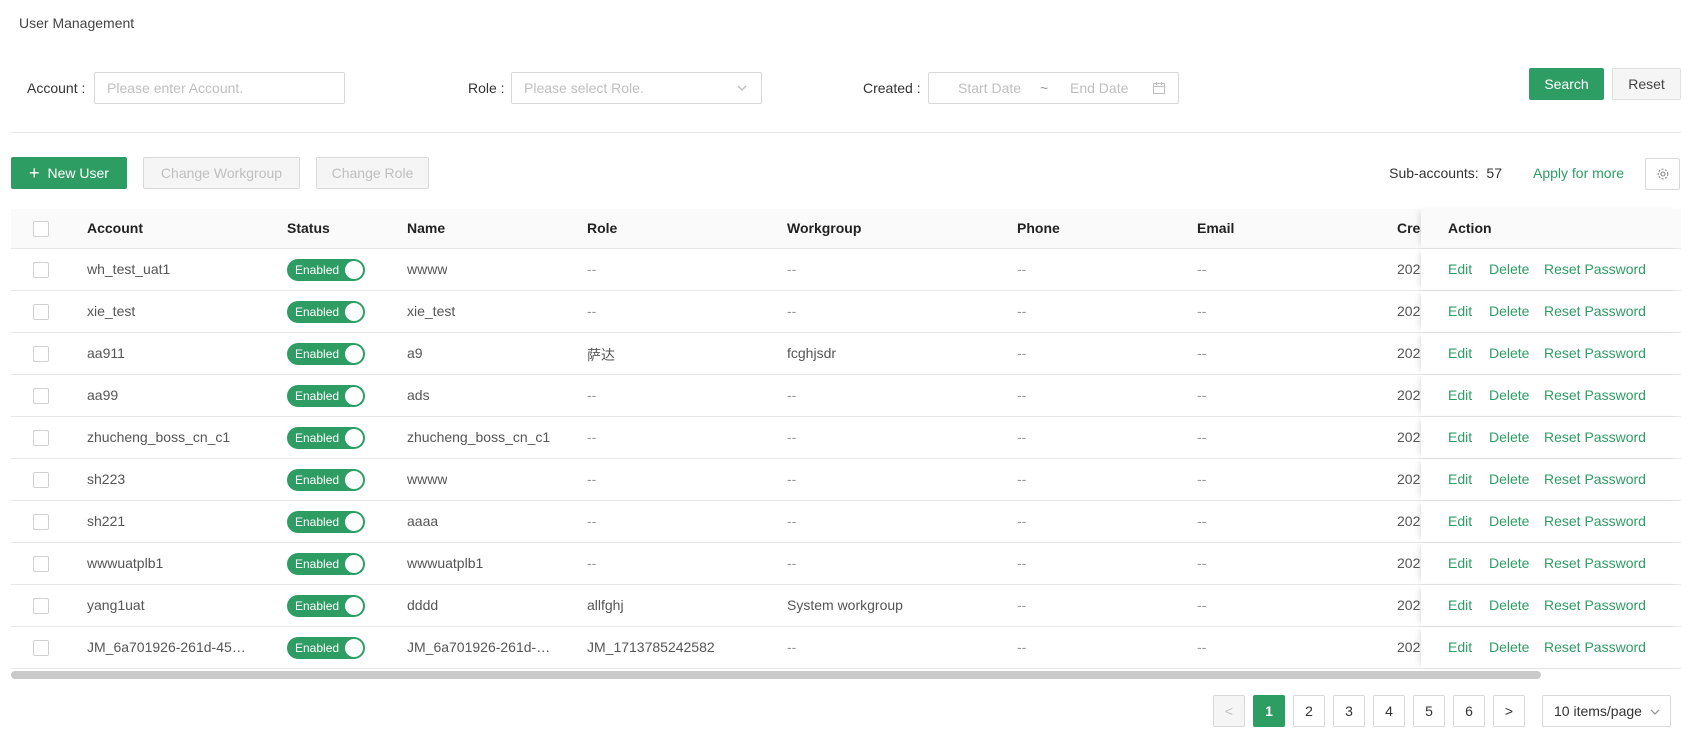 The width and height of the screenshot is (1700, 737). I want to click on prev-page-button: <, so click(1229, 711).